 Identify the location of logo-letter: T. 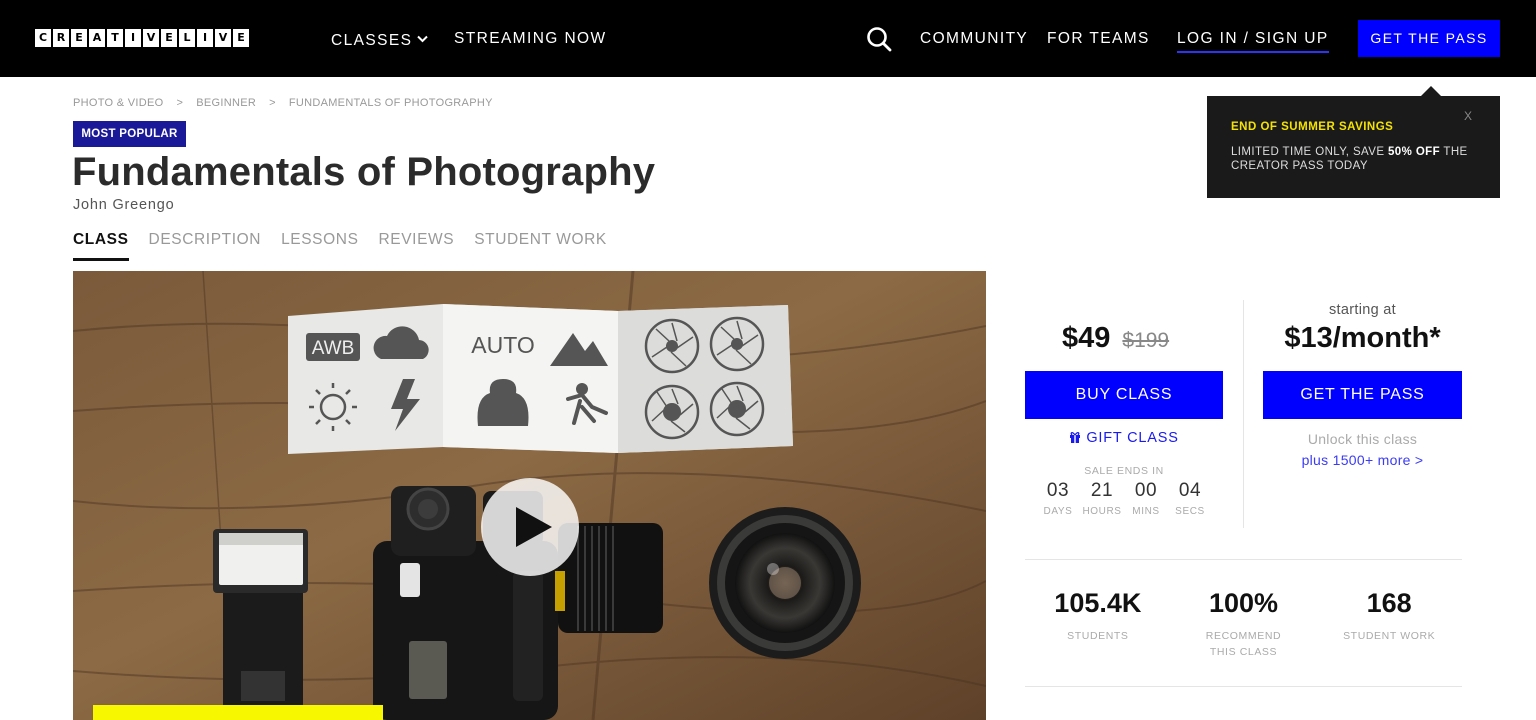
(115, 38).